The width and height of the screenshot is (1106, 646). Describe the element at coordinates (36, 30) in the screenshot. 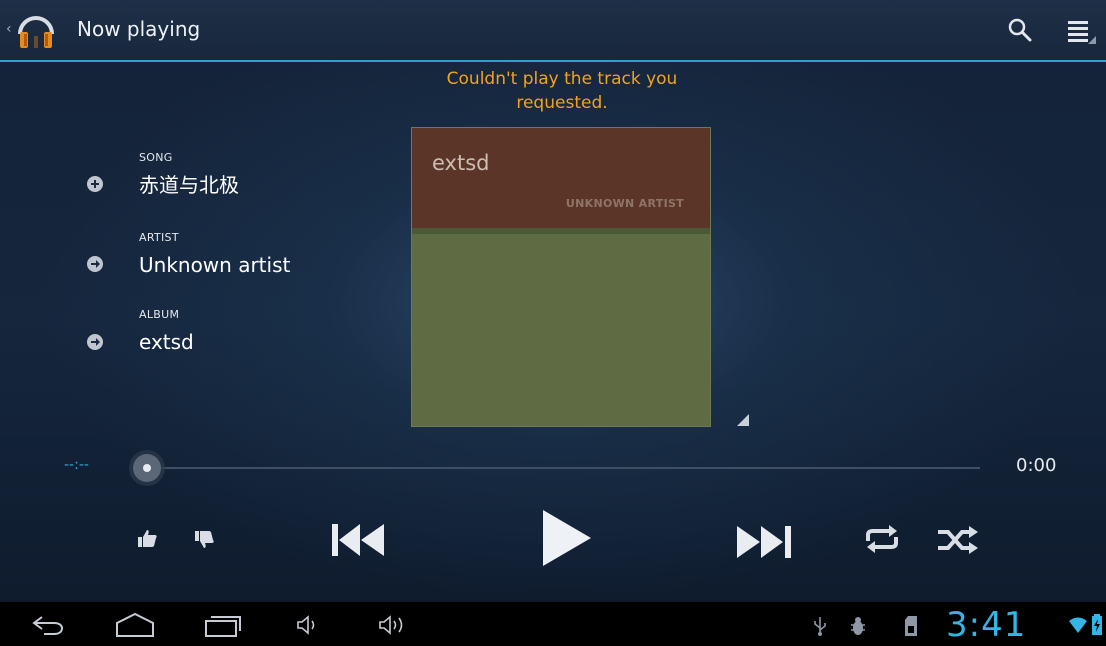

I see `headphones-icon` at that location.